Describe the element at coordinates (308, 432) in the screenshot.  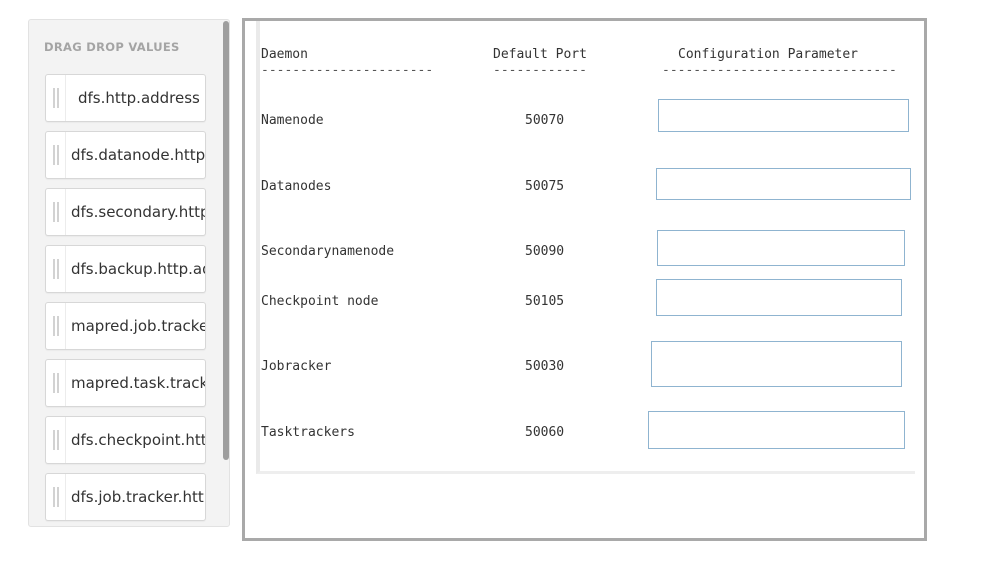
I see `row-tasktrackers-daemon: Tasktrackers` at that location.